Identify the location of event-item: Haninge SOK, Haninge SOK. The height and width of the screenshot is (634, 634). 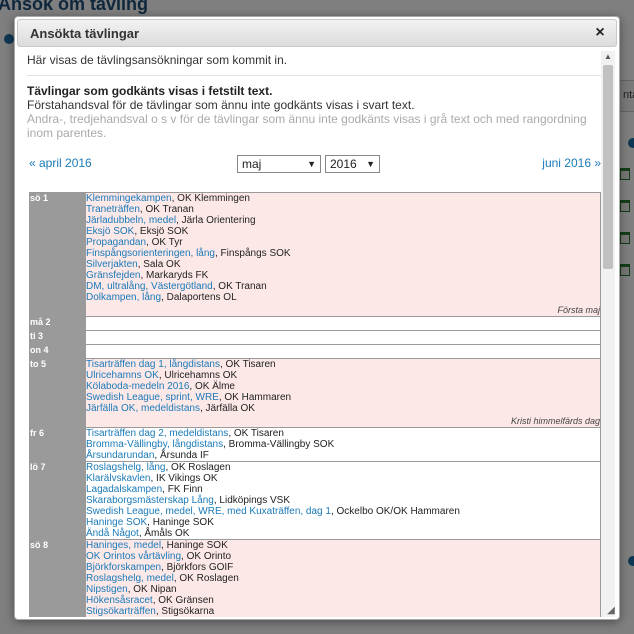
(343, 522).